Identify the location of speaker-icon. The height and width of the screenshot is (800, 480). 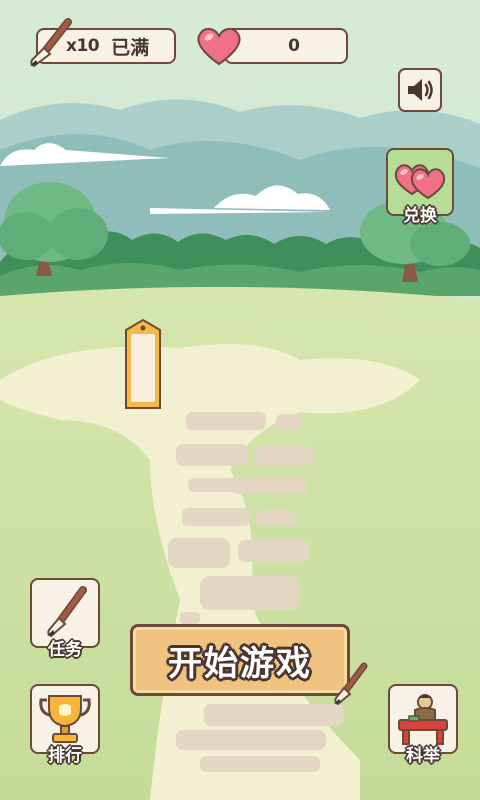
(420, 90).